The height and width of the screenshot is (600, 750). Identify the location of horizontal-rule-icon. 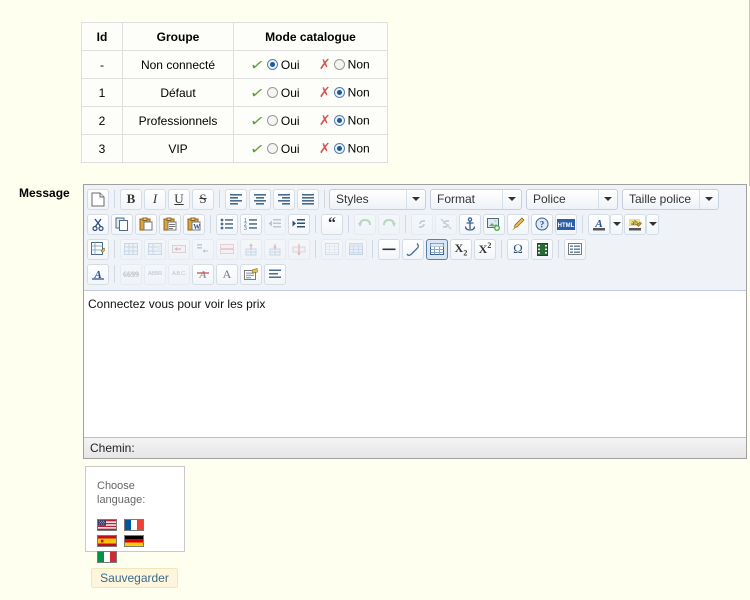
(389, 249).